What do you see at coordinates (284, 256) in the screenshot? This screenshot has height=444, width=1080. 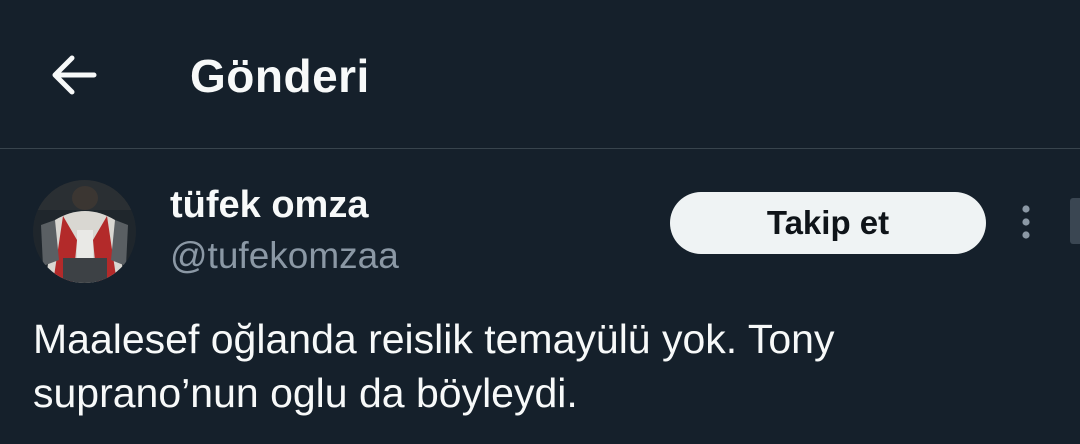 I see `author-handle: @tufekomzaa` at bounding box center [284, 256].